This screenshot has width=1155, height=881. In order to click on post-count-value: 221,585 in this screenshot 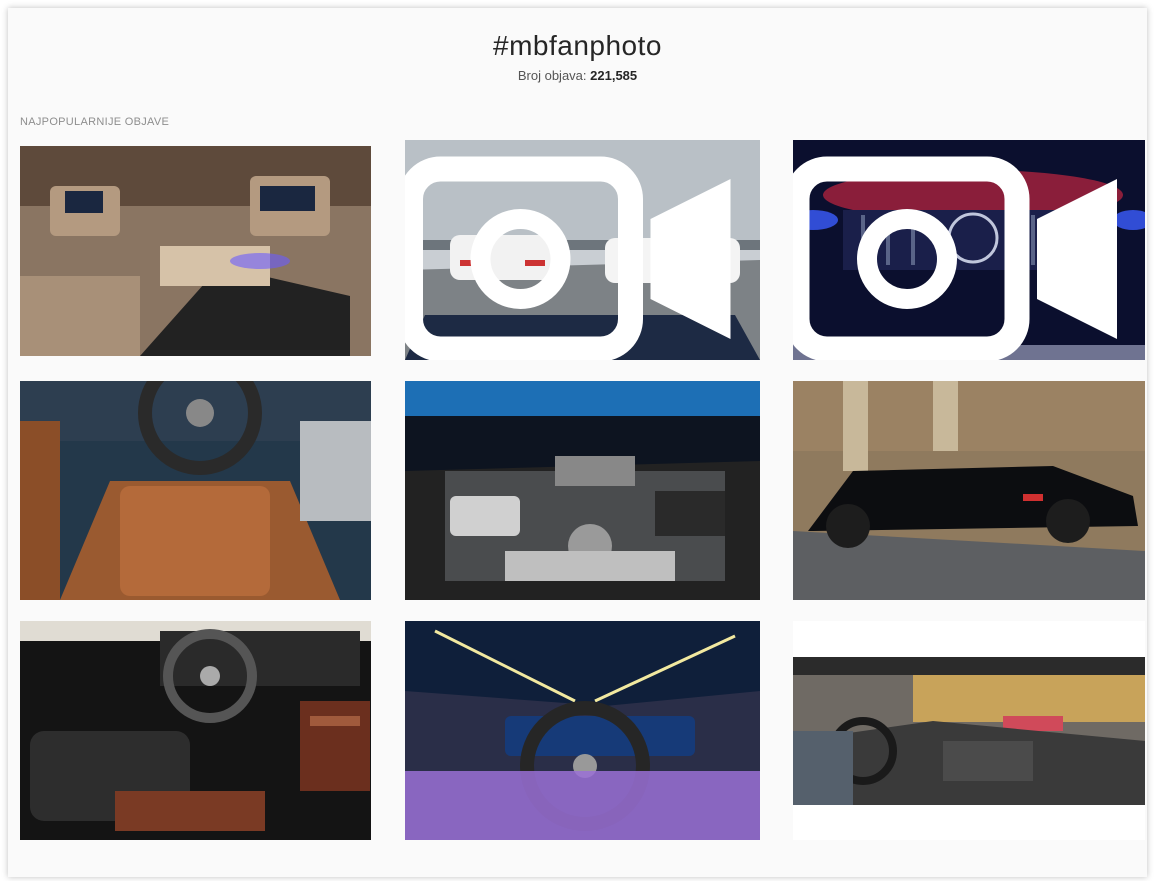, I will do `click(614, 75)`.